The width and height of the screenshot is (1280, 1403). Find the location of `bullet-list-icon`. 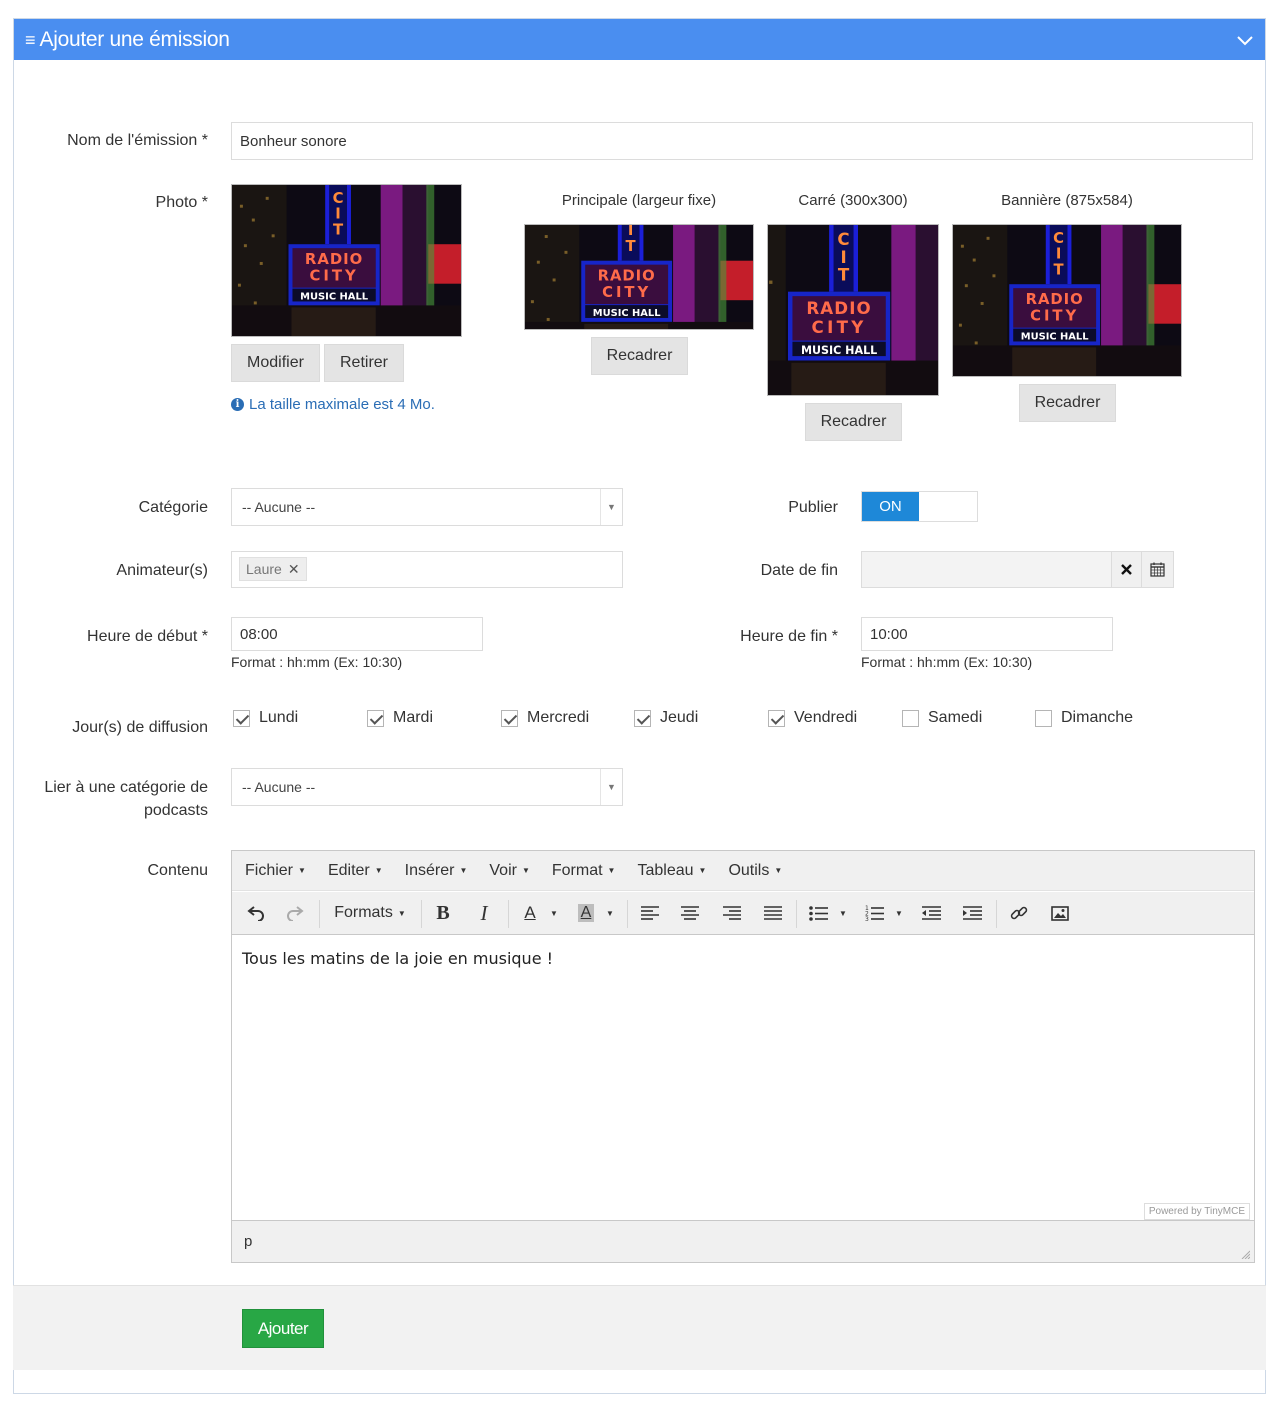

bullet-list-icon is located at coordinates (818, 913).